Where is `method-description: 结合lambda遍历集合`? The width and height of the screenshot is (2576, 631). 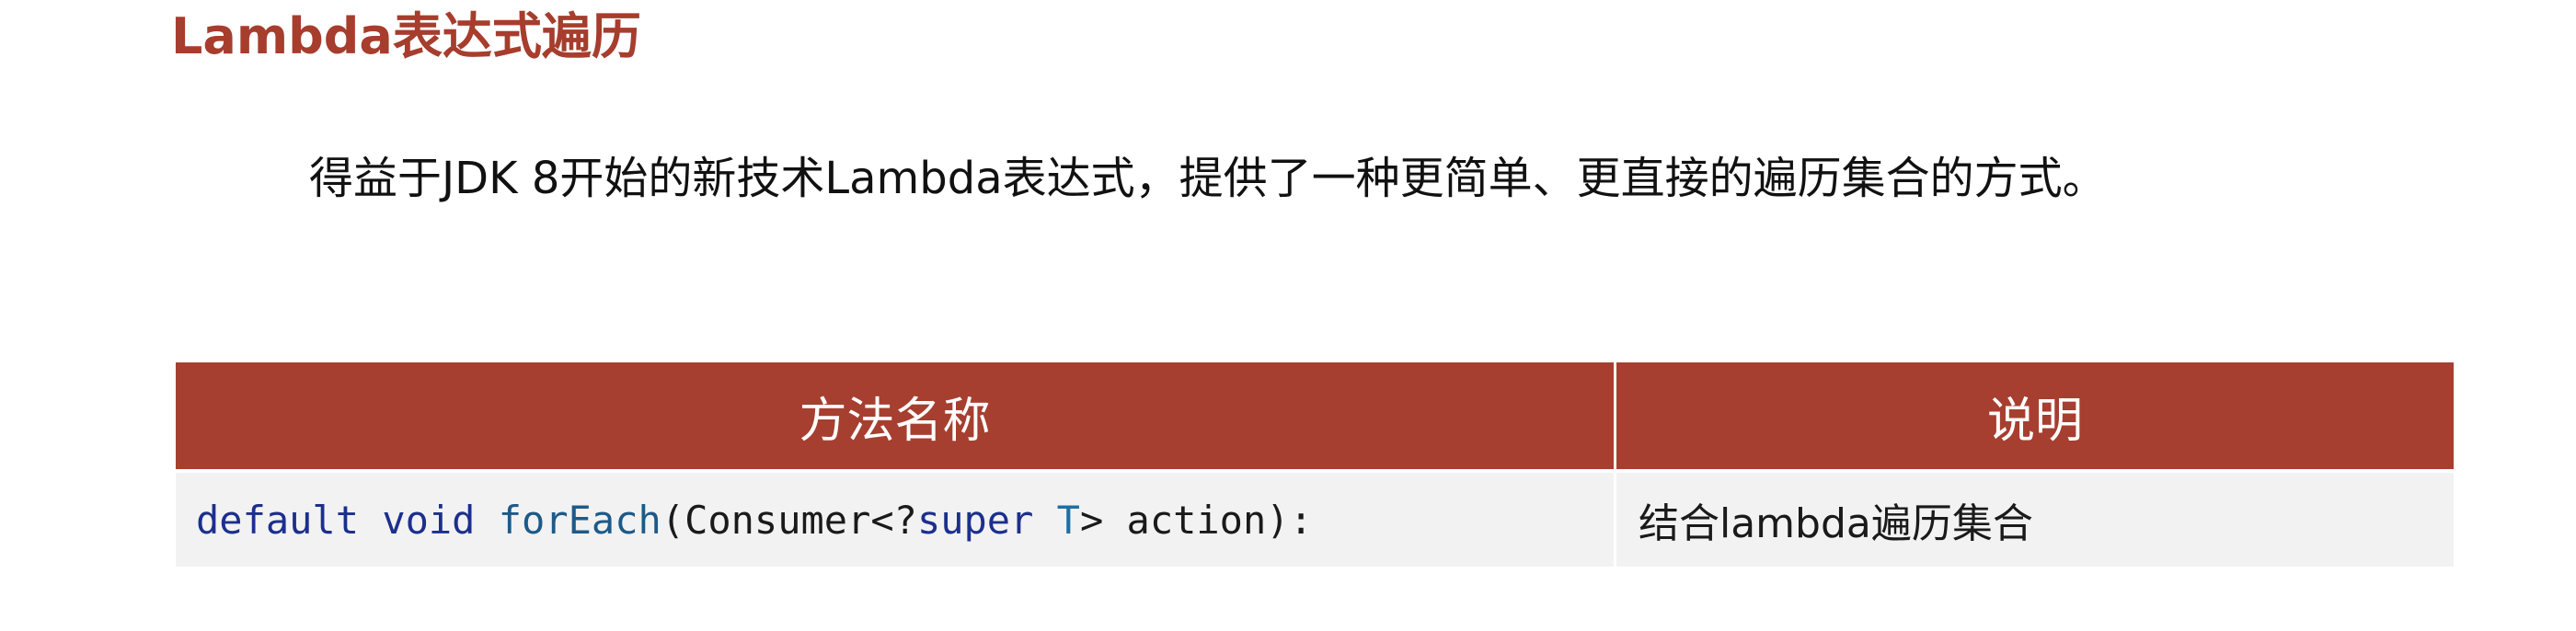 method-description: 结合lambda遍历集合 is located at coordinates (1836, 523).